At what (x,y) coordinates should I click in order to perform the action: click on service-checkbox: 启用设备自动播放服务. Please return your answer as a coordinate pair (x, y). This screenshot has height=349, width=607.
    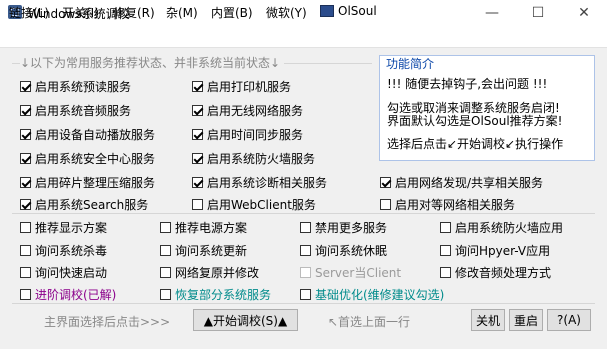
    Looking at the image, I should click on (87, 134).